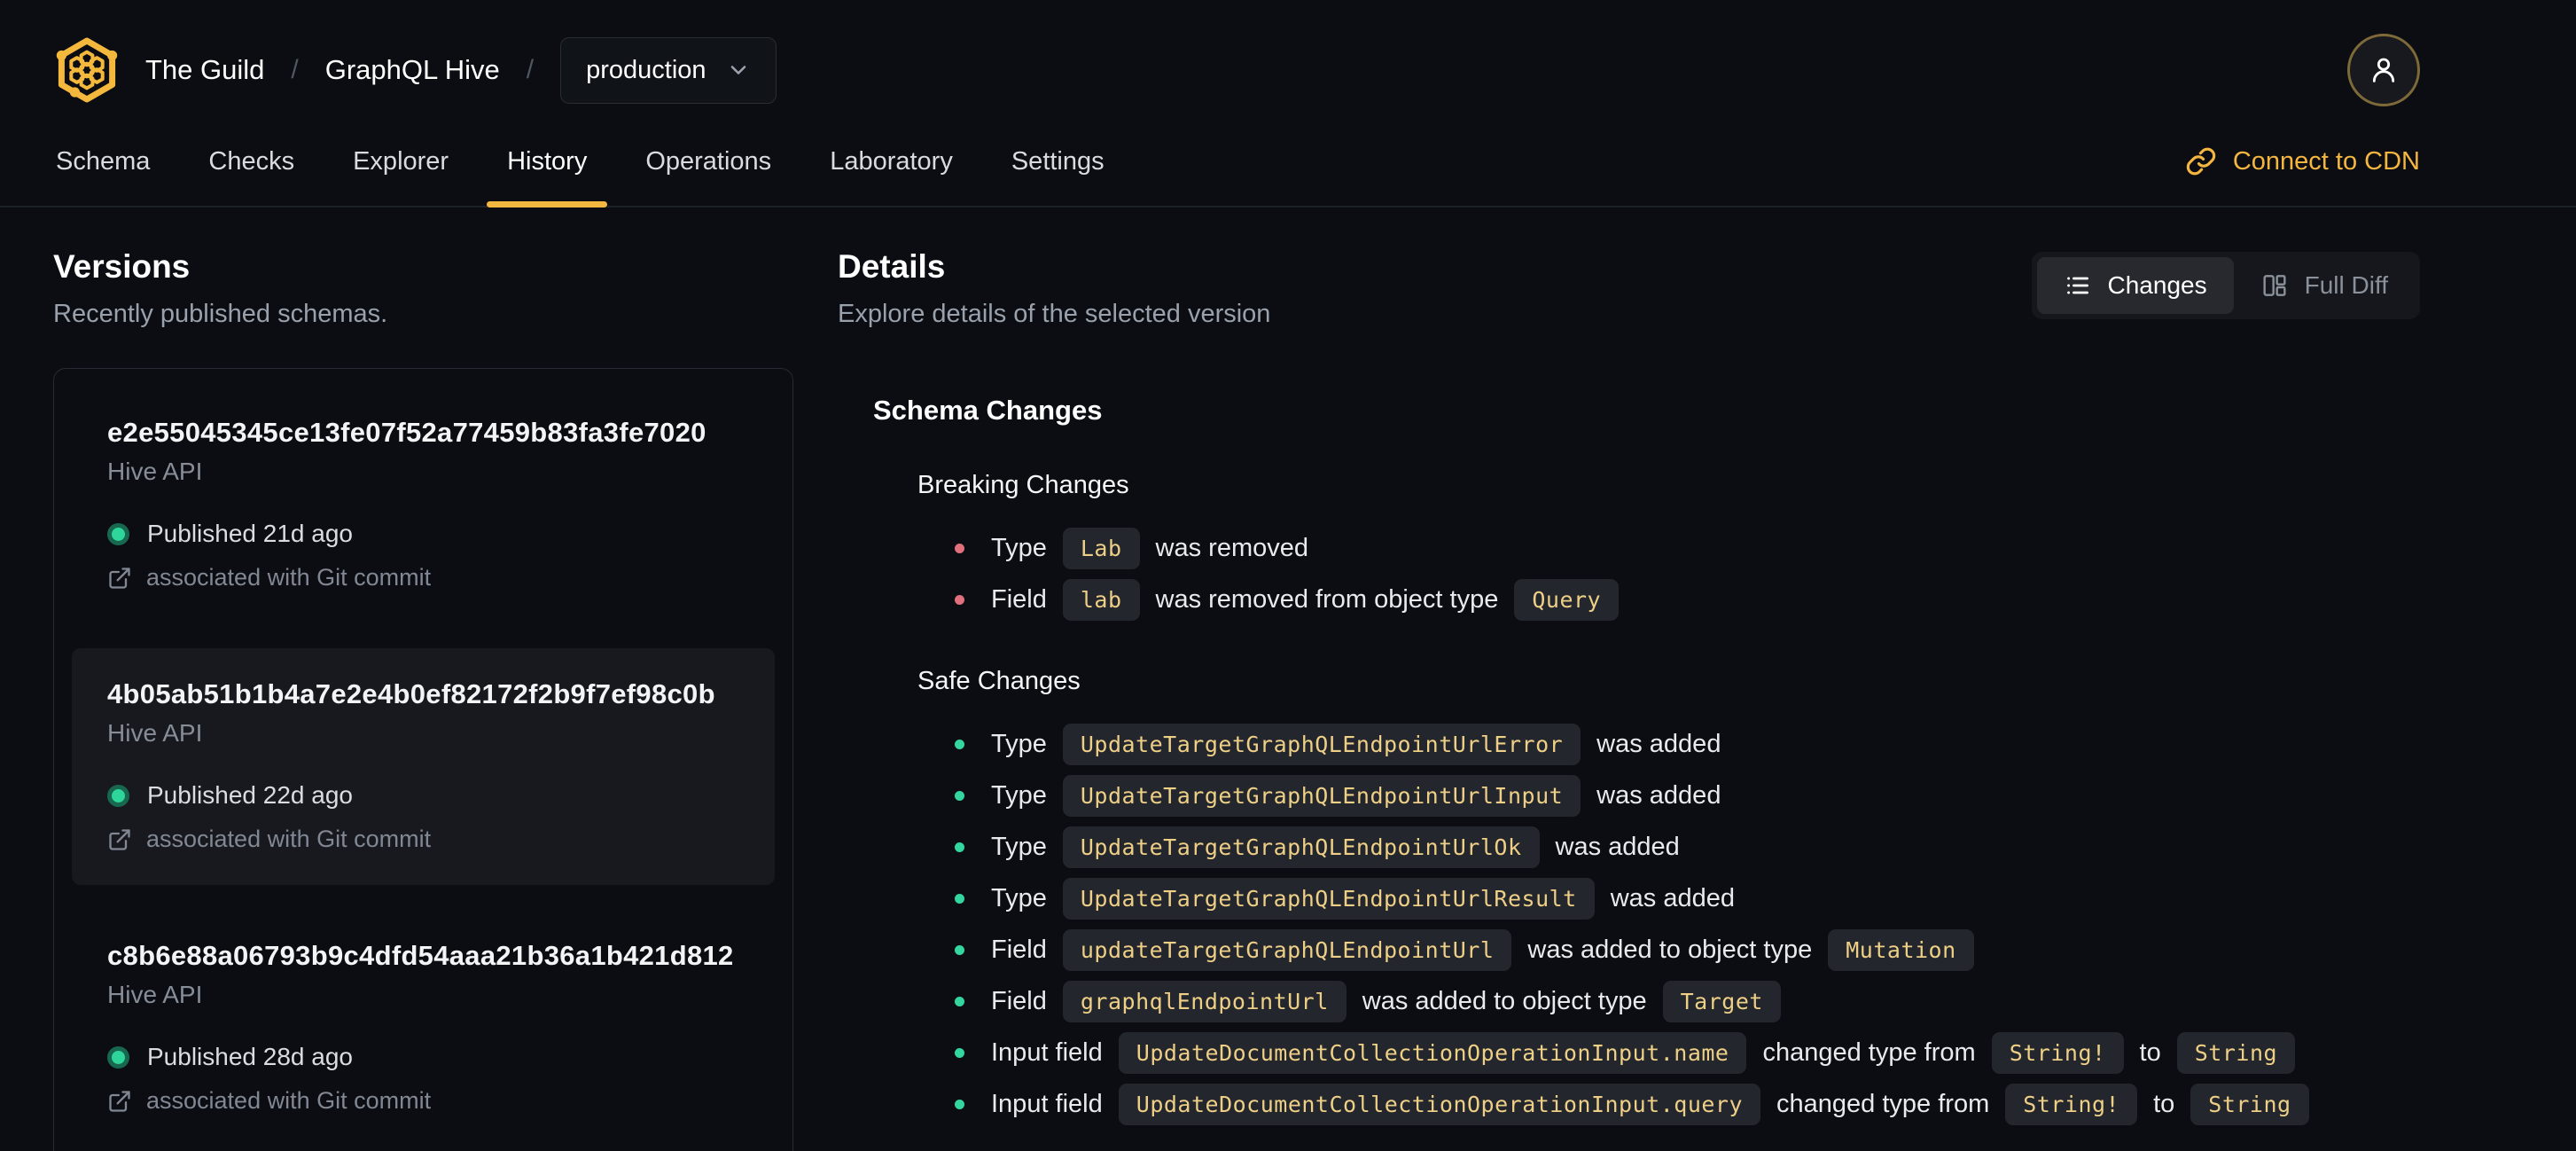 The height and width of the screenshot is (1151, 2576). I want to click on code-chip: String!, so click(2057, 1052).